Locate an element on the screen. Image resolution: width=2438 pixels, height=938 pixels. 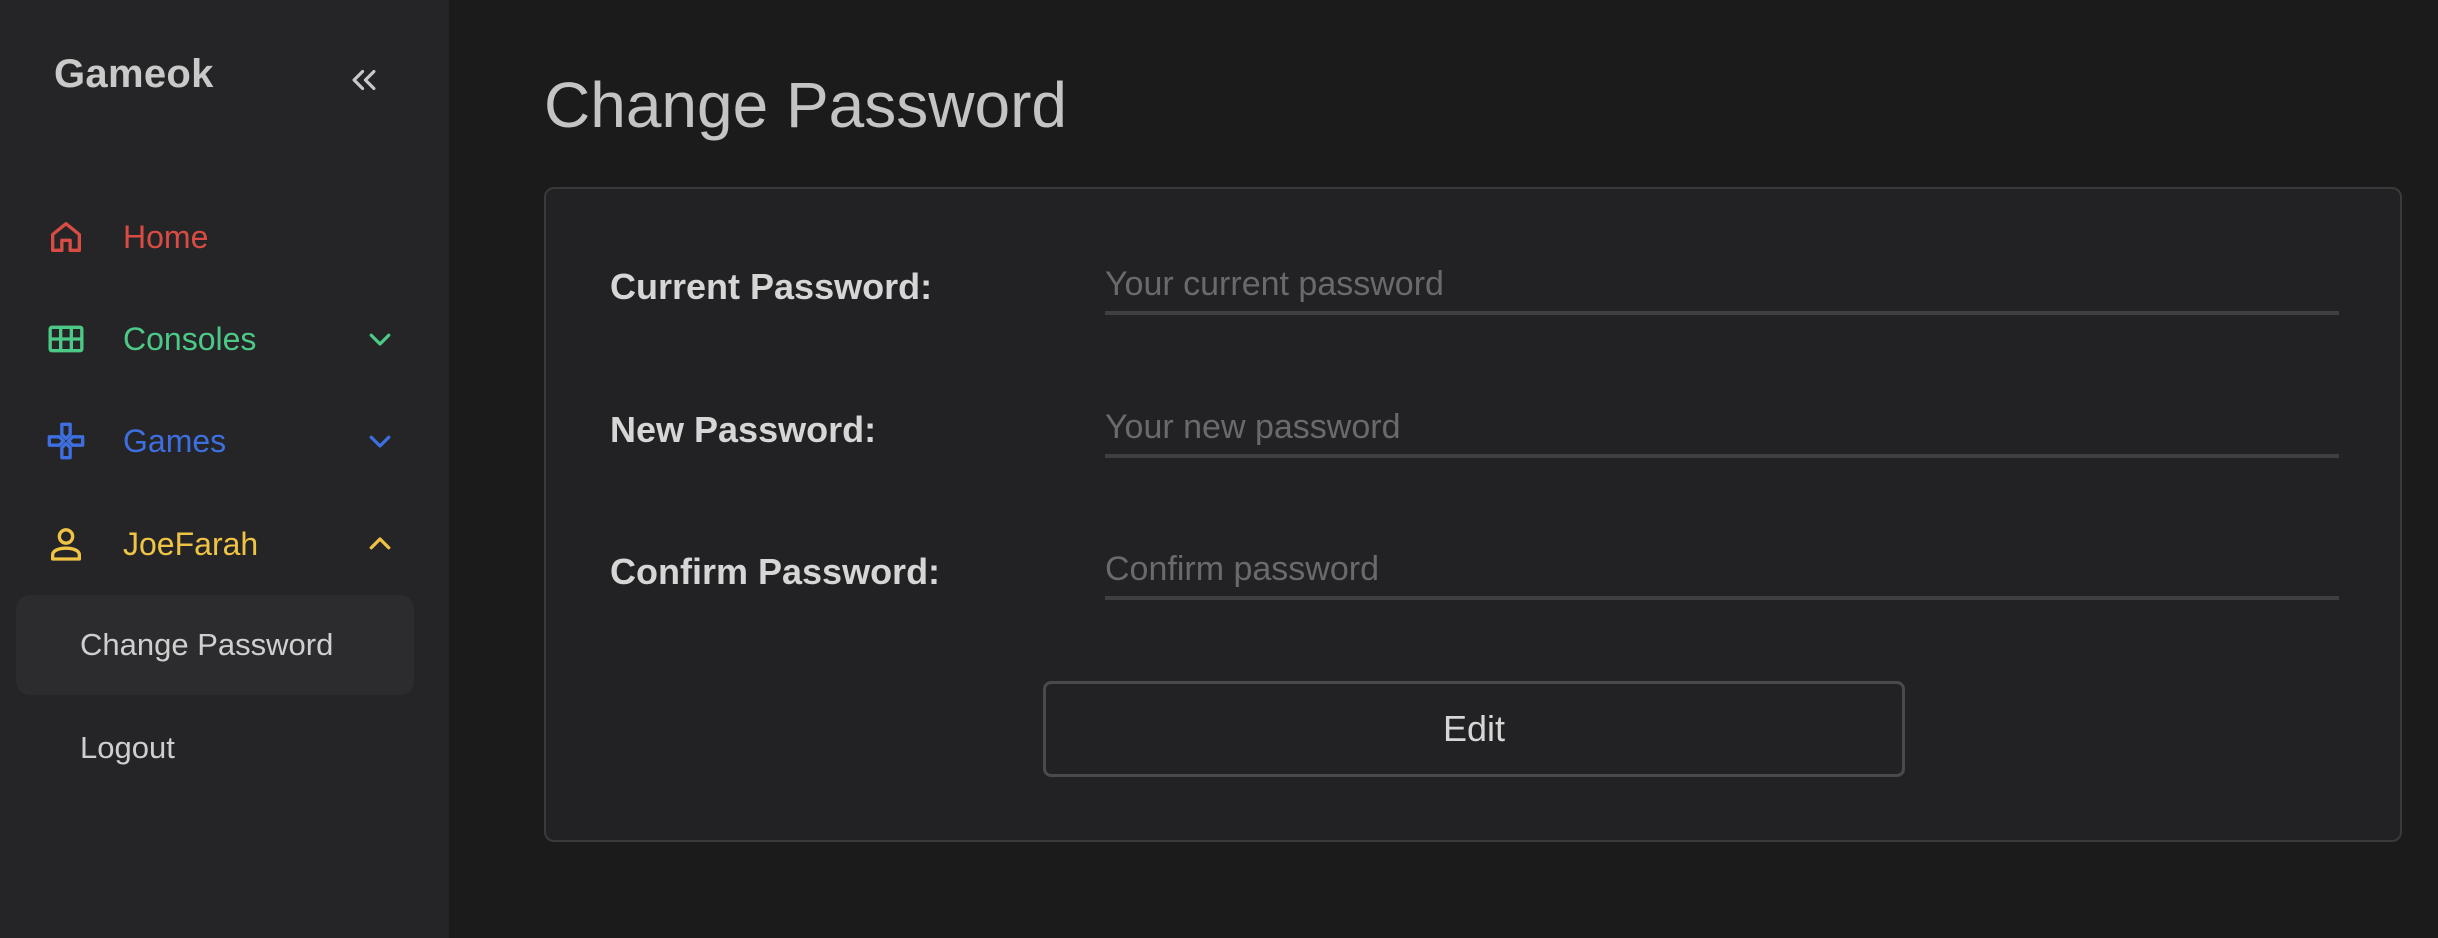
sidebar-item-home: Home is located at coordinates (215, 237).